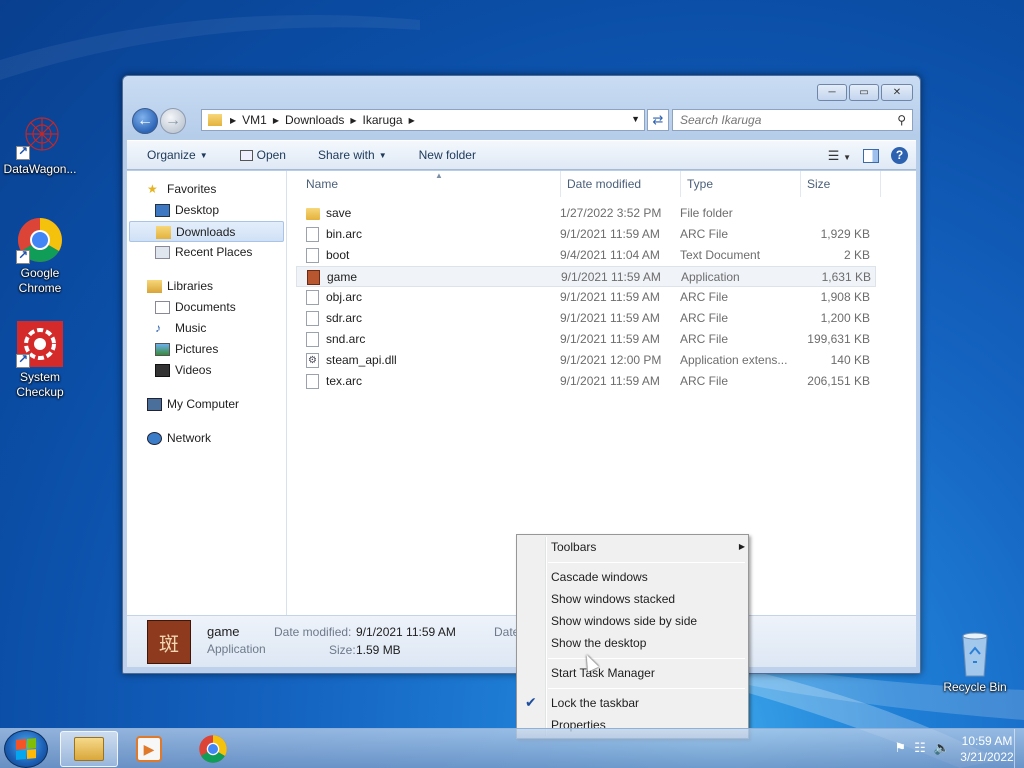  I want to click on help-icon: ?, so click(899, 155).